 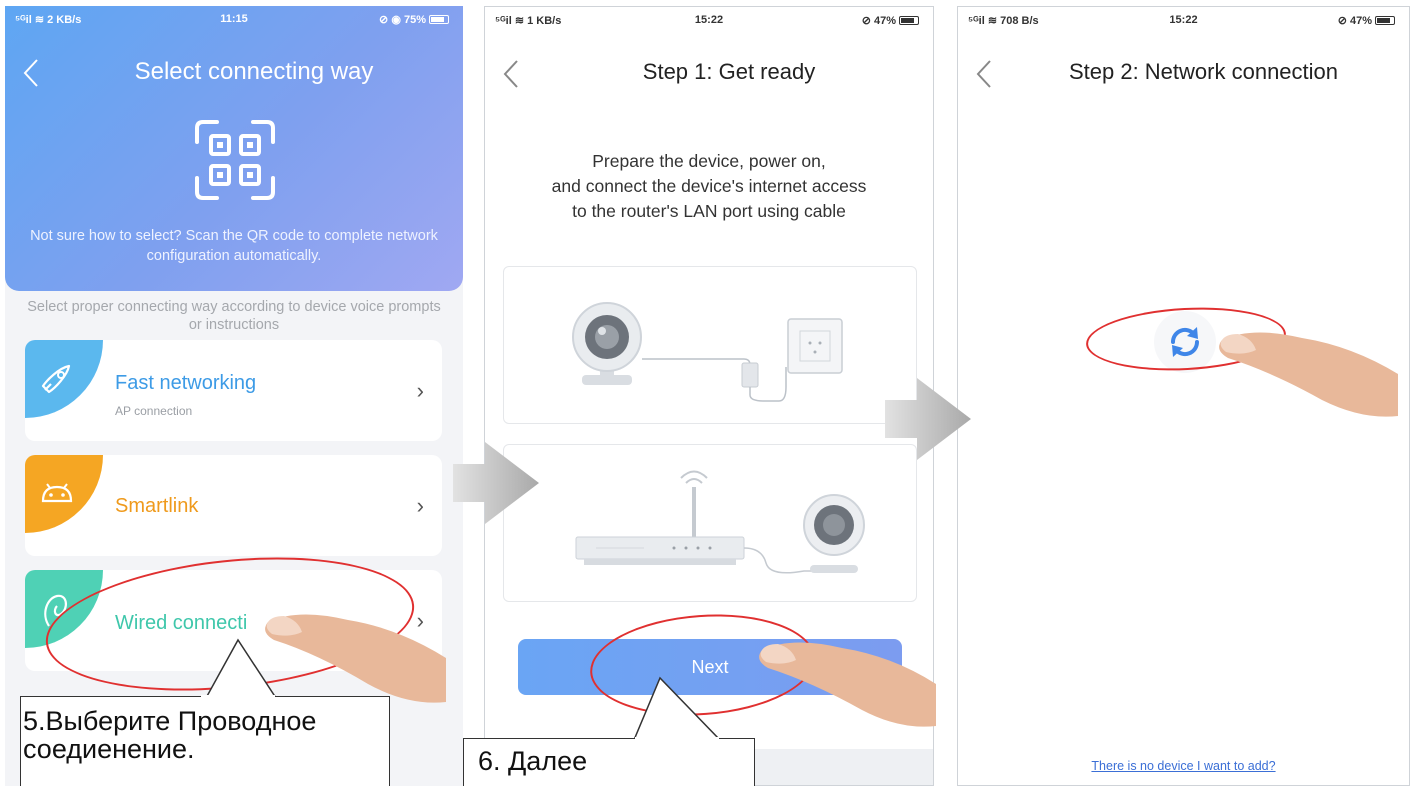 I want to click on status-bar: ⁵ᴳil ≋ 1 KB/s 15:22 ⊘ 47%, so click(x=709, y=20).